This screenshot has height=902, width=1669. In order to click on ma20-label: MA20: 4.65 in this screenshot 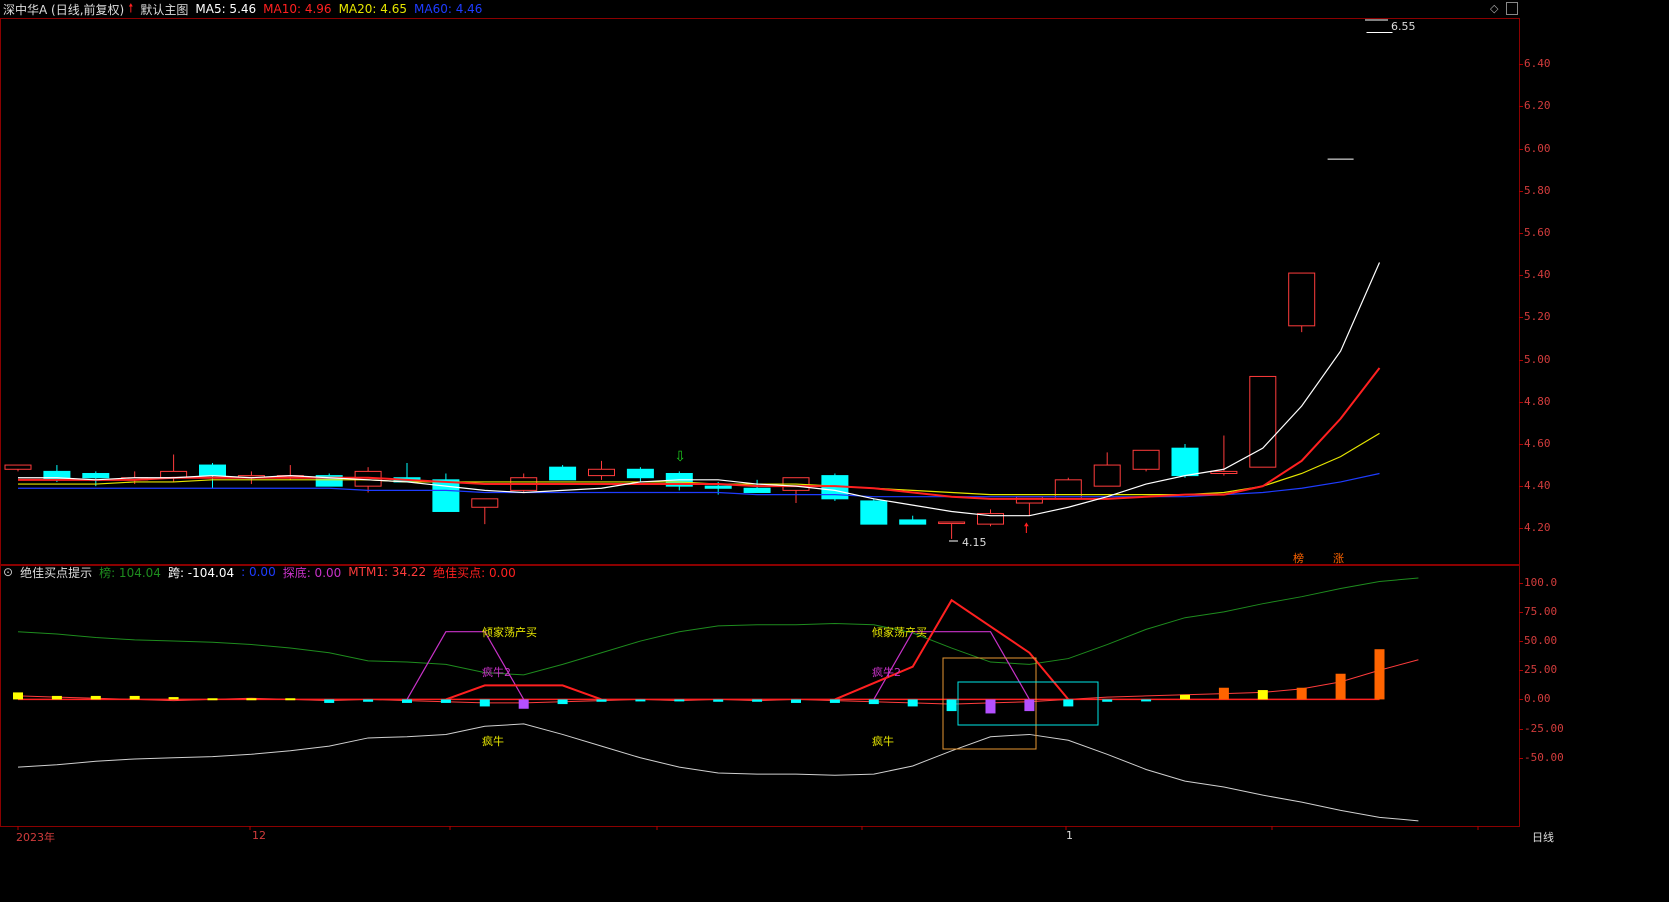, I will do `click(372, 9)`.